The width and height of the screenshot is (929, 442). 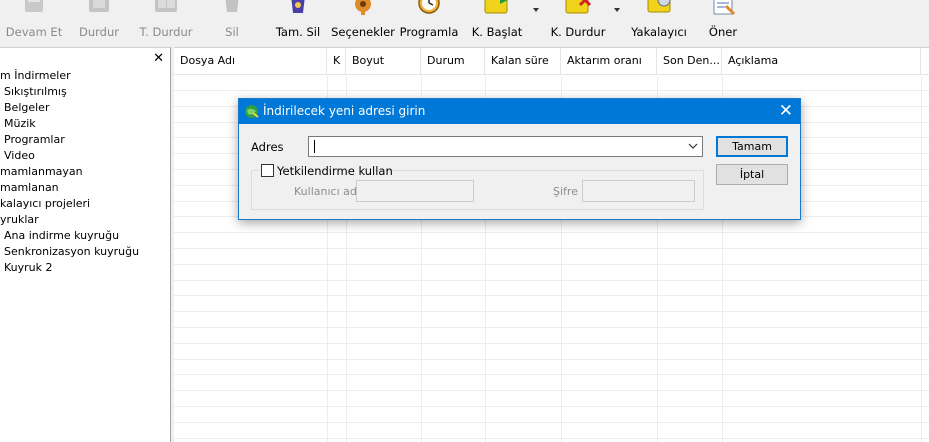 I want to click on stop-queue-label: K. Durdur, so click(x=578, y=32).